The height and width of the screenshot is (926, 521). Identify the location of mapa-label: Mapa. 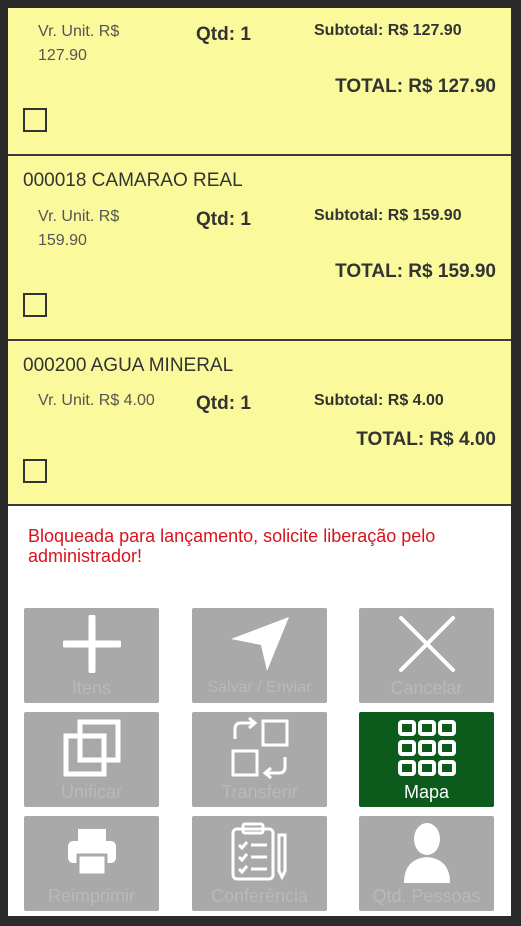
(426, 792).